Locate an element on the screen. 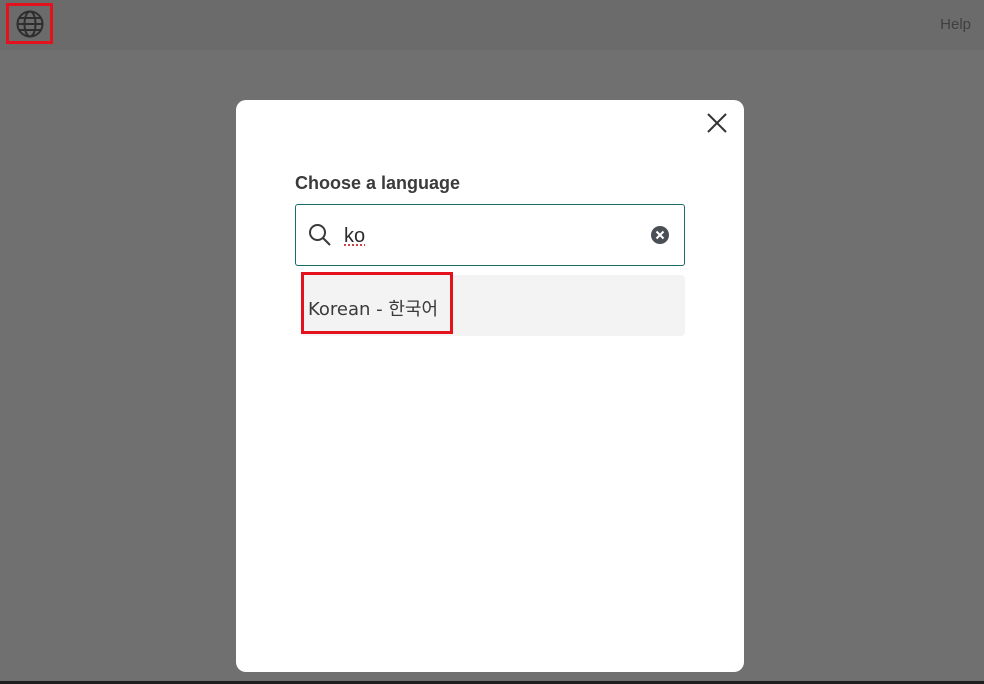  help-link: Help is located at coordinates (955, 24).